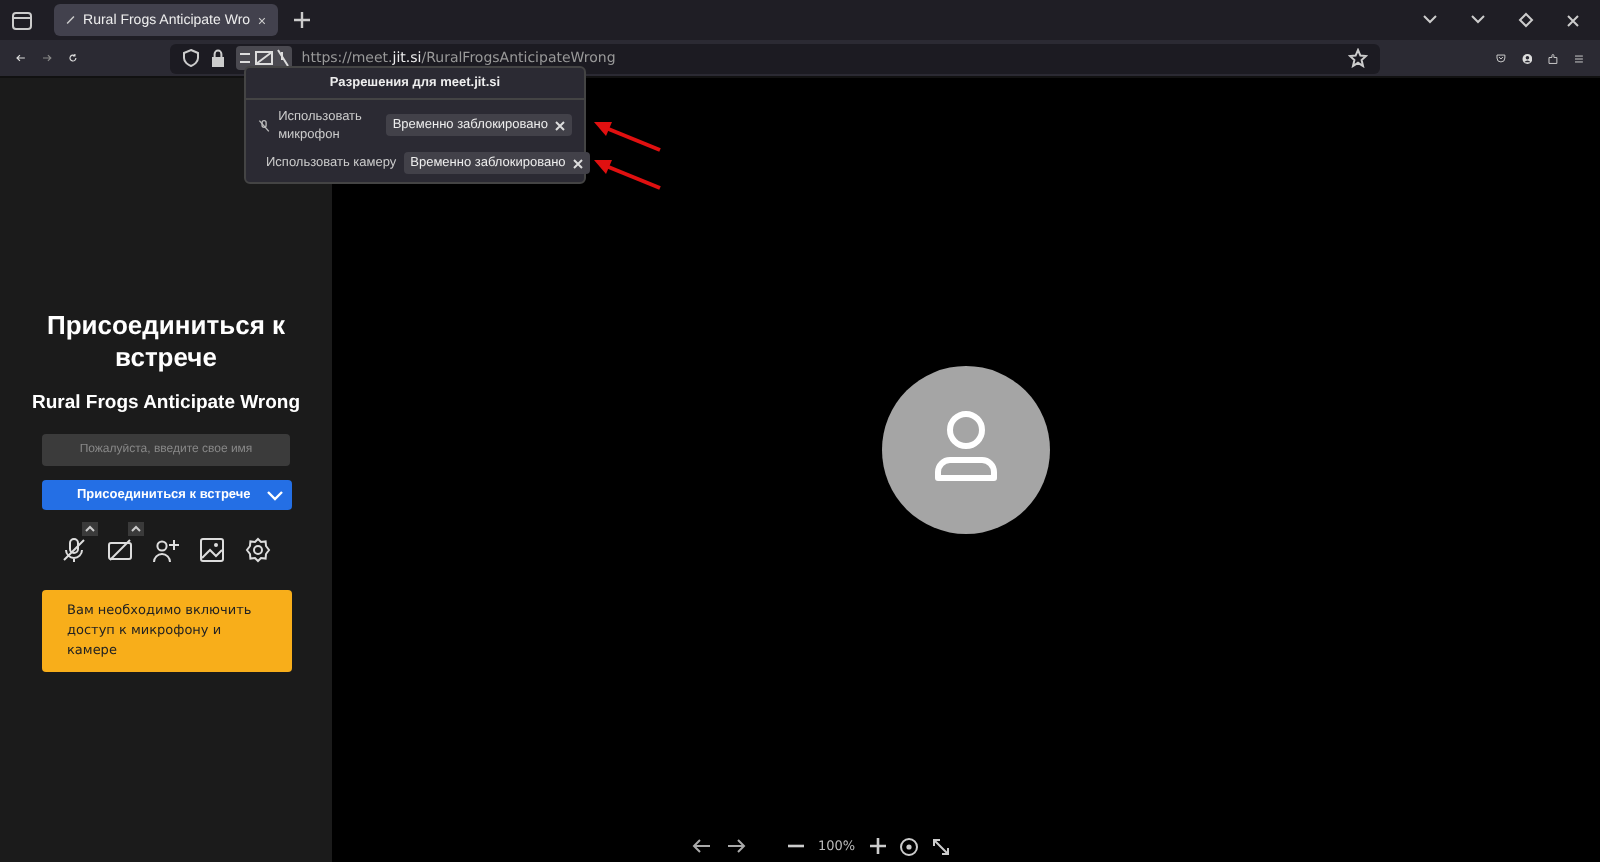  Describe the element at coordinates (166, 403) in the screenshot. I see `meeting-name: Rural Frogs Anticipate Wrong` at that location.